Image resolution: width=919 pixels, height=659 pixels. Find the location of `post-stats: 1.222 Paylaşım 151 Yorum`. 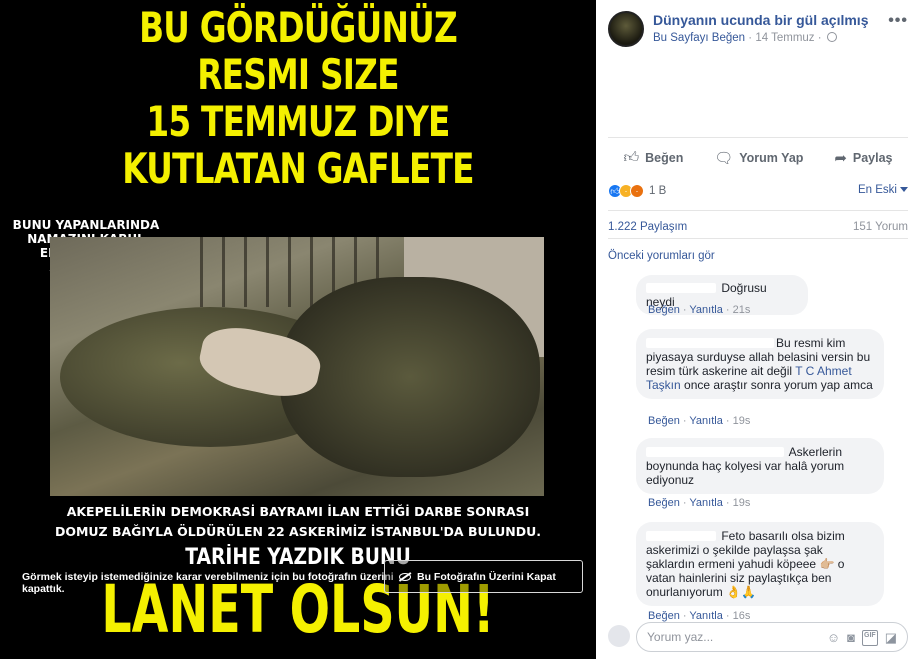

post-stats: 1.222 Paylaşım 151 Yorum is located at coordinates (758, 223).